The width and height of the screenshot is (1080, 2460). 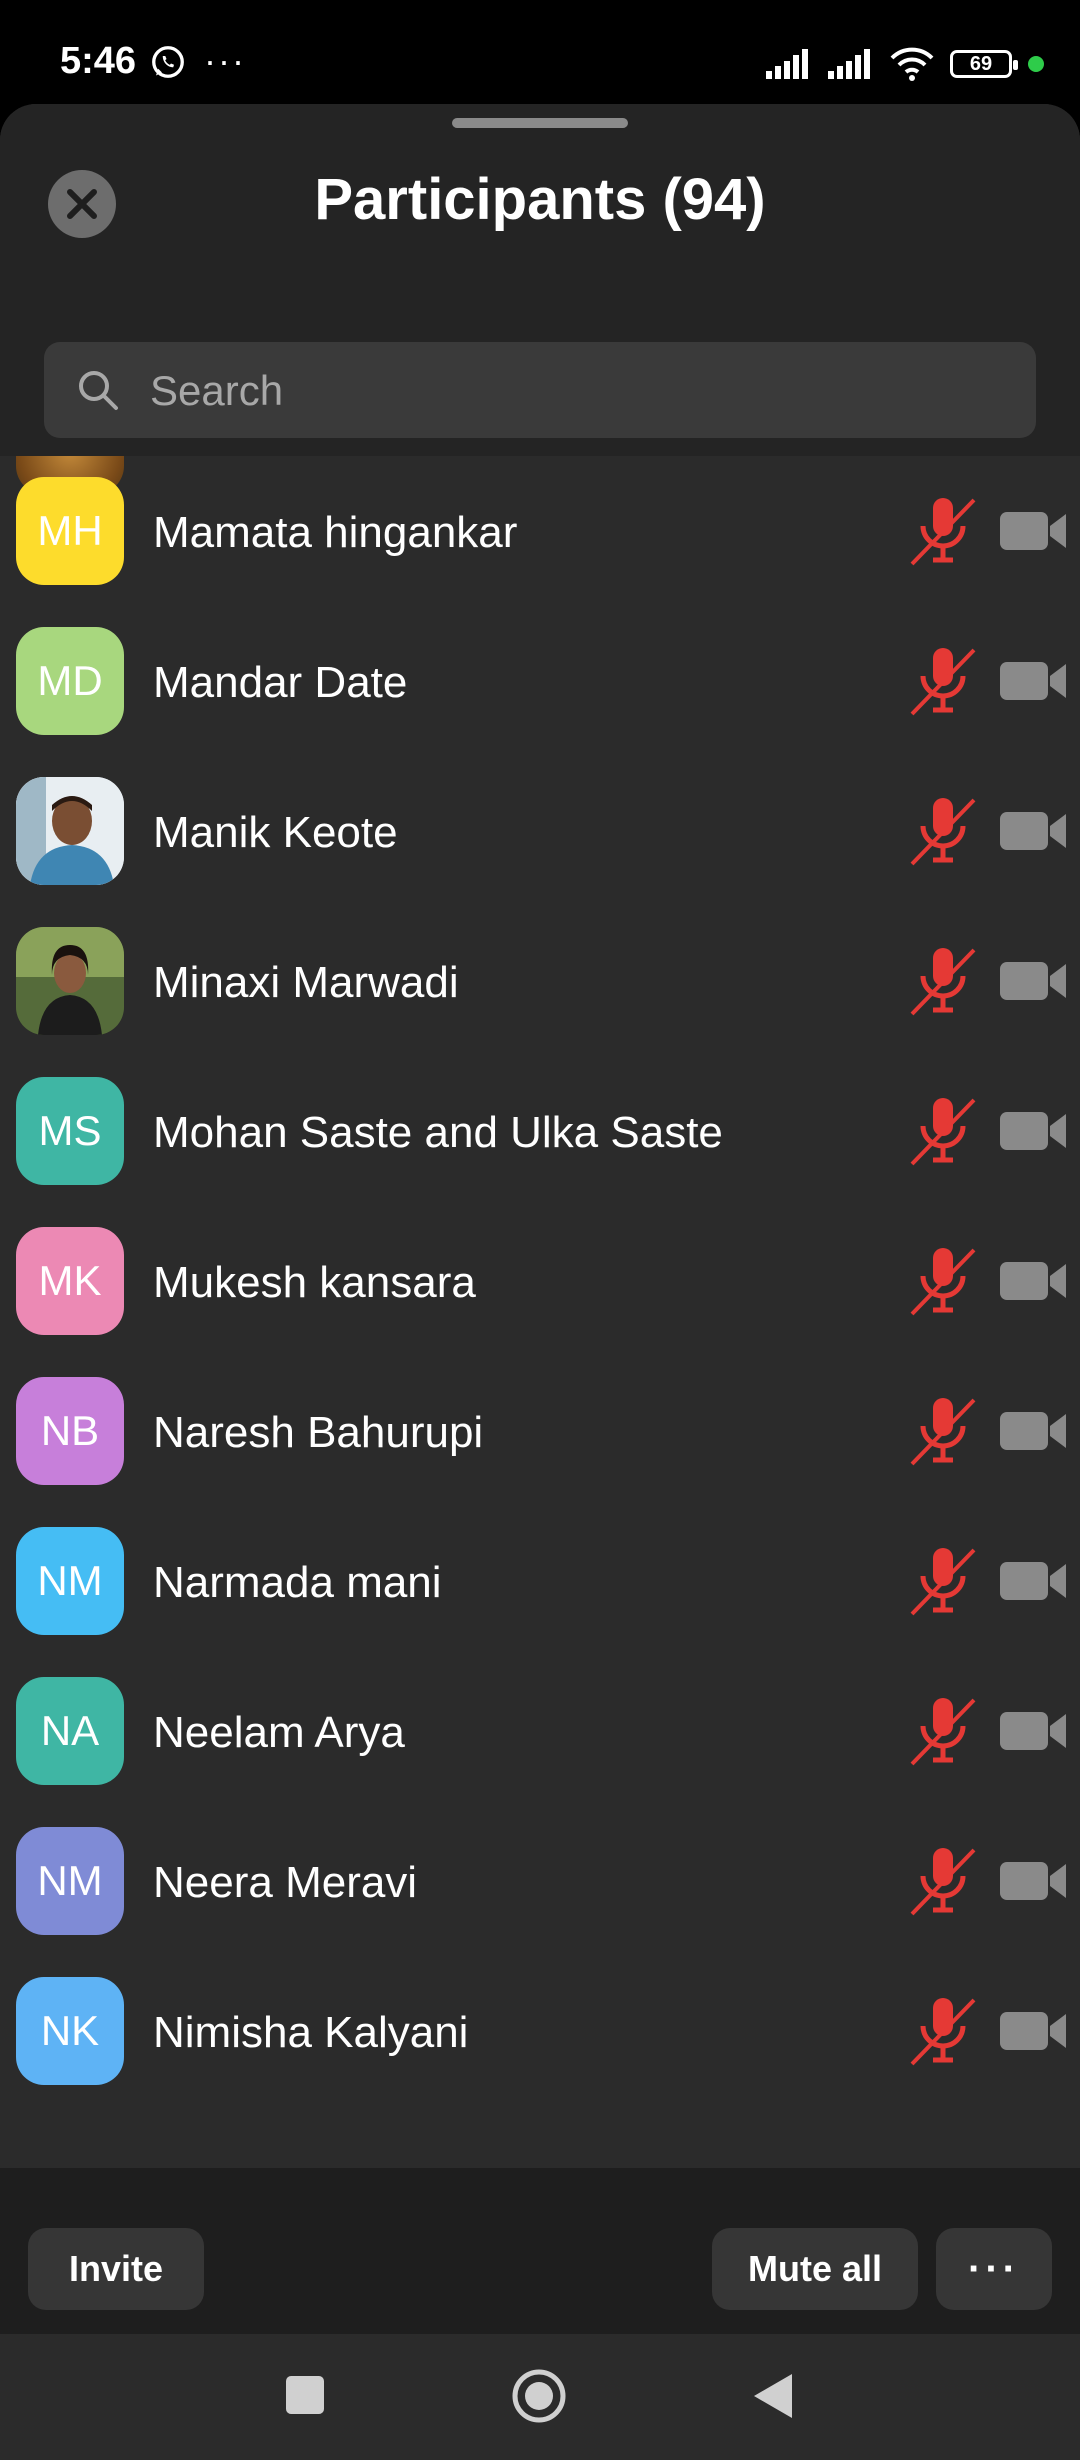 What do you see at coordinates (116, 2269) in the screenshot?
I see `invite-button: Invite` at bounding box center [116, 2269].